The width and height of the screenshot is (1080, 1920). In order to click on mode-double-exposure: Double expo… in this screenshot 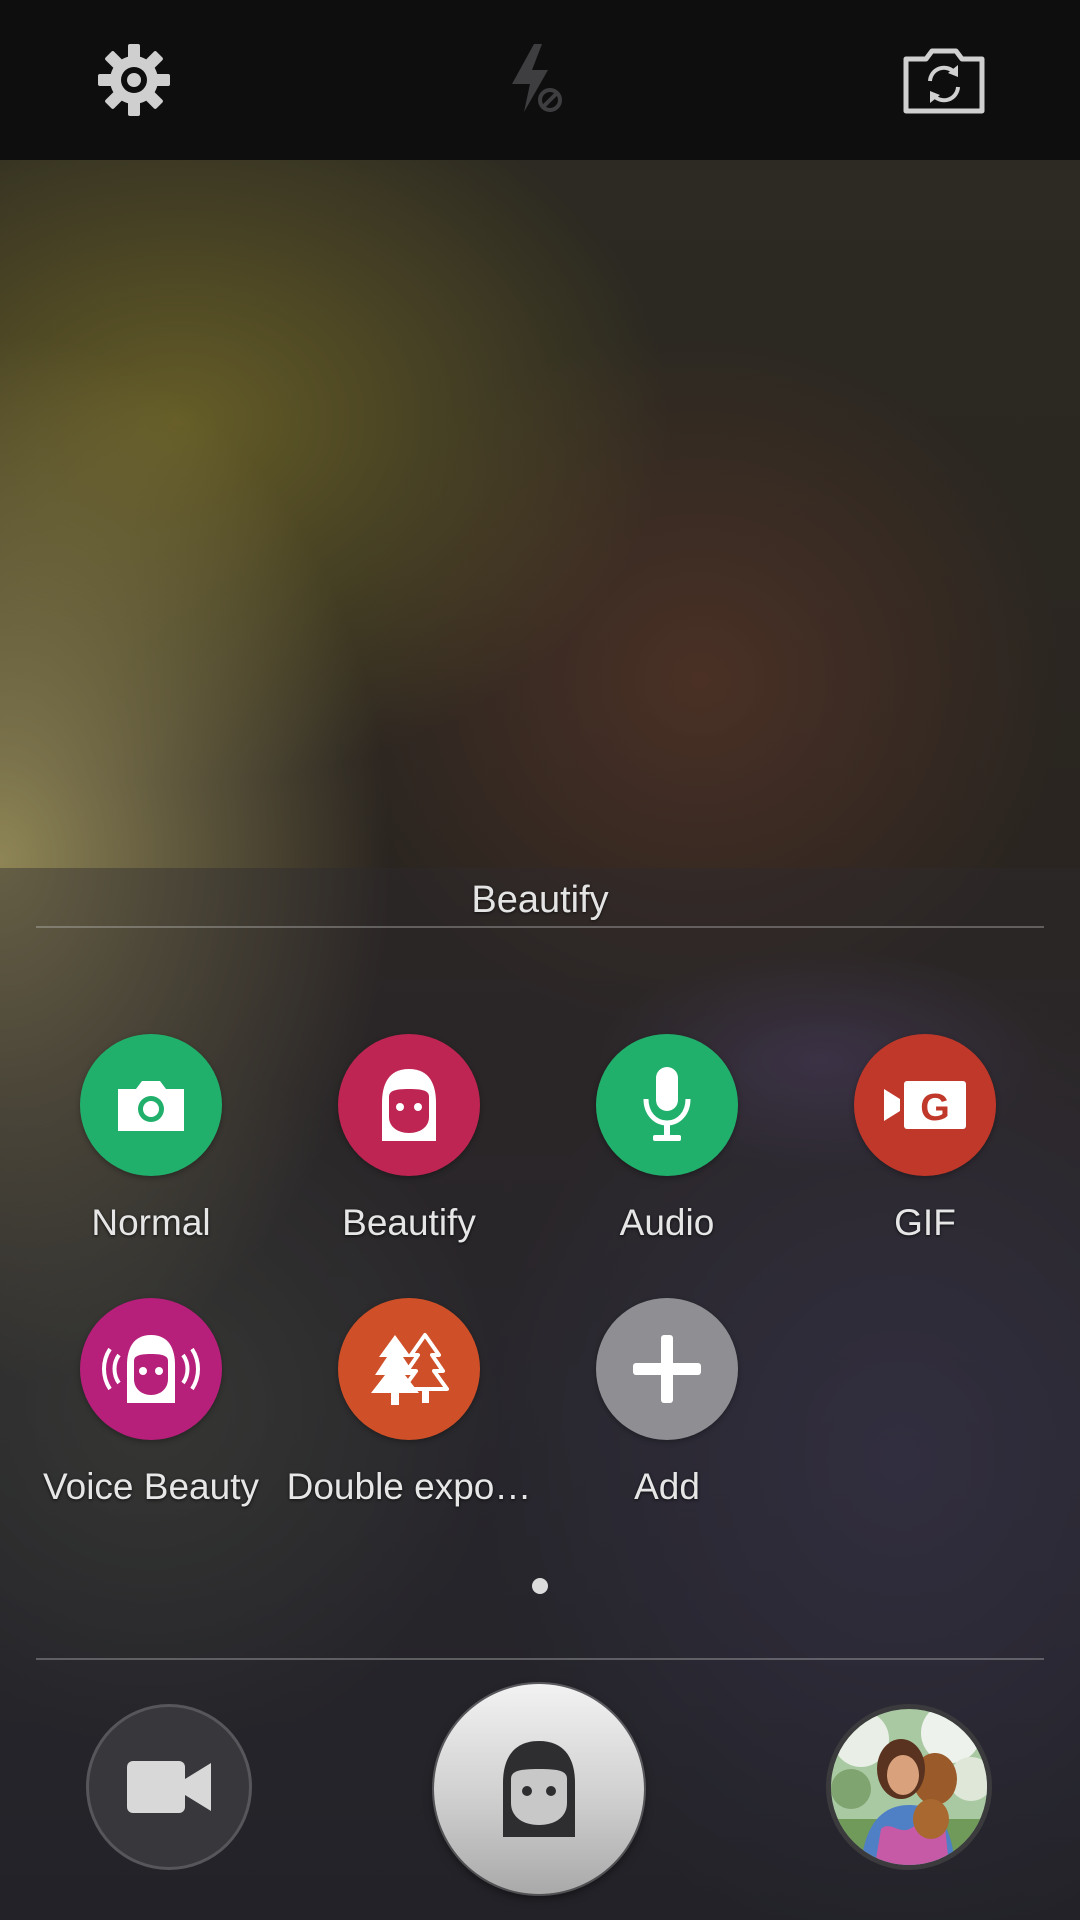, I will do `click(409, 1413)`.